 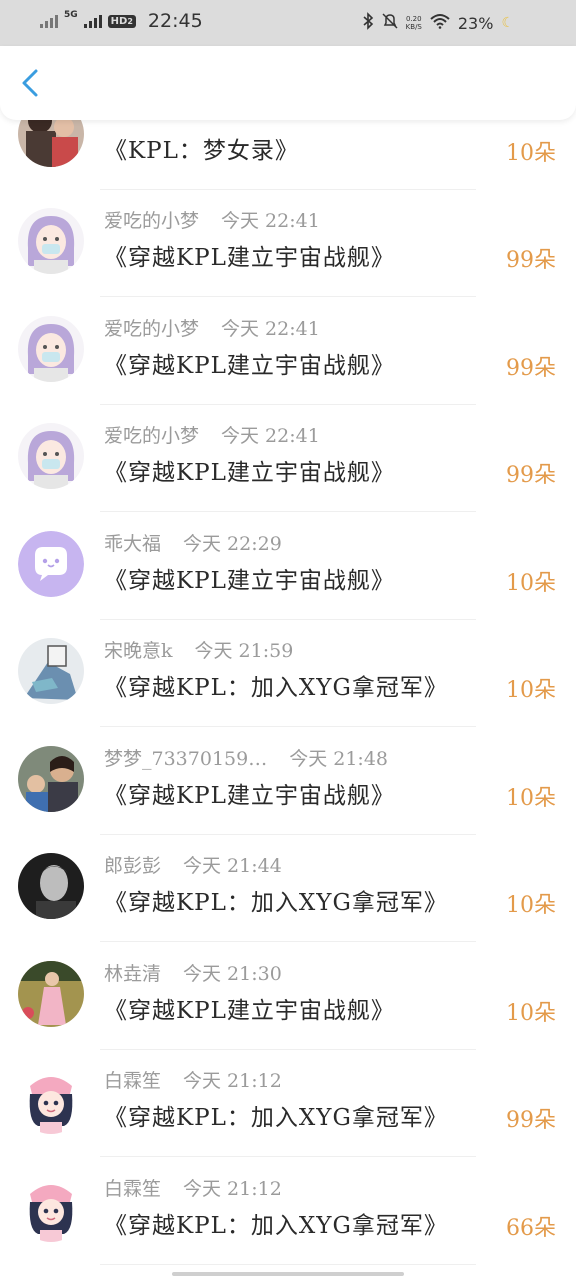 What do you see at coordinates (288, 83) in the screenshot?
I see `top-nav-bar` at bounding box center [288, 83].